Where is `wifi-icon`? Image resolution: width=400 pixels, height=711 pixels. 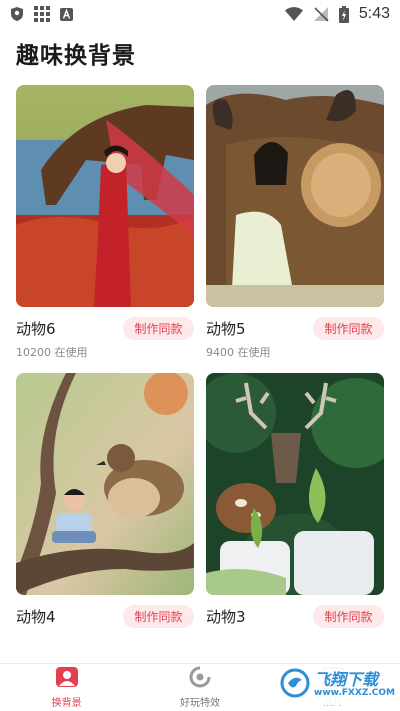
wifi-icon is located at coordinates (293, 14).